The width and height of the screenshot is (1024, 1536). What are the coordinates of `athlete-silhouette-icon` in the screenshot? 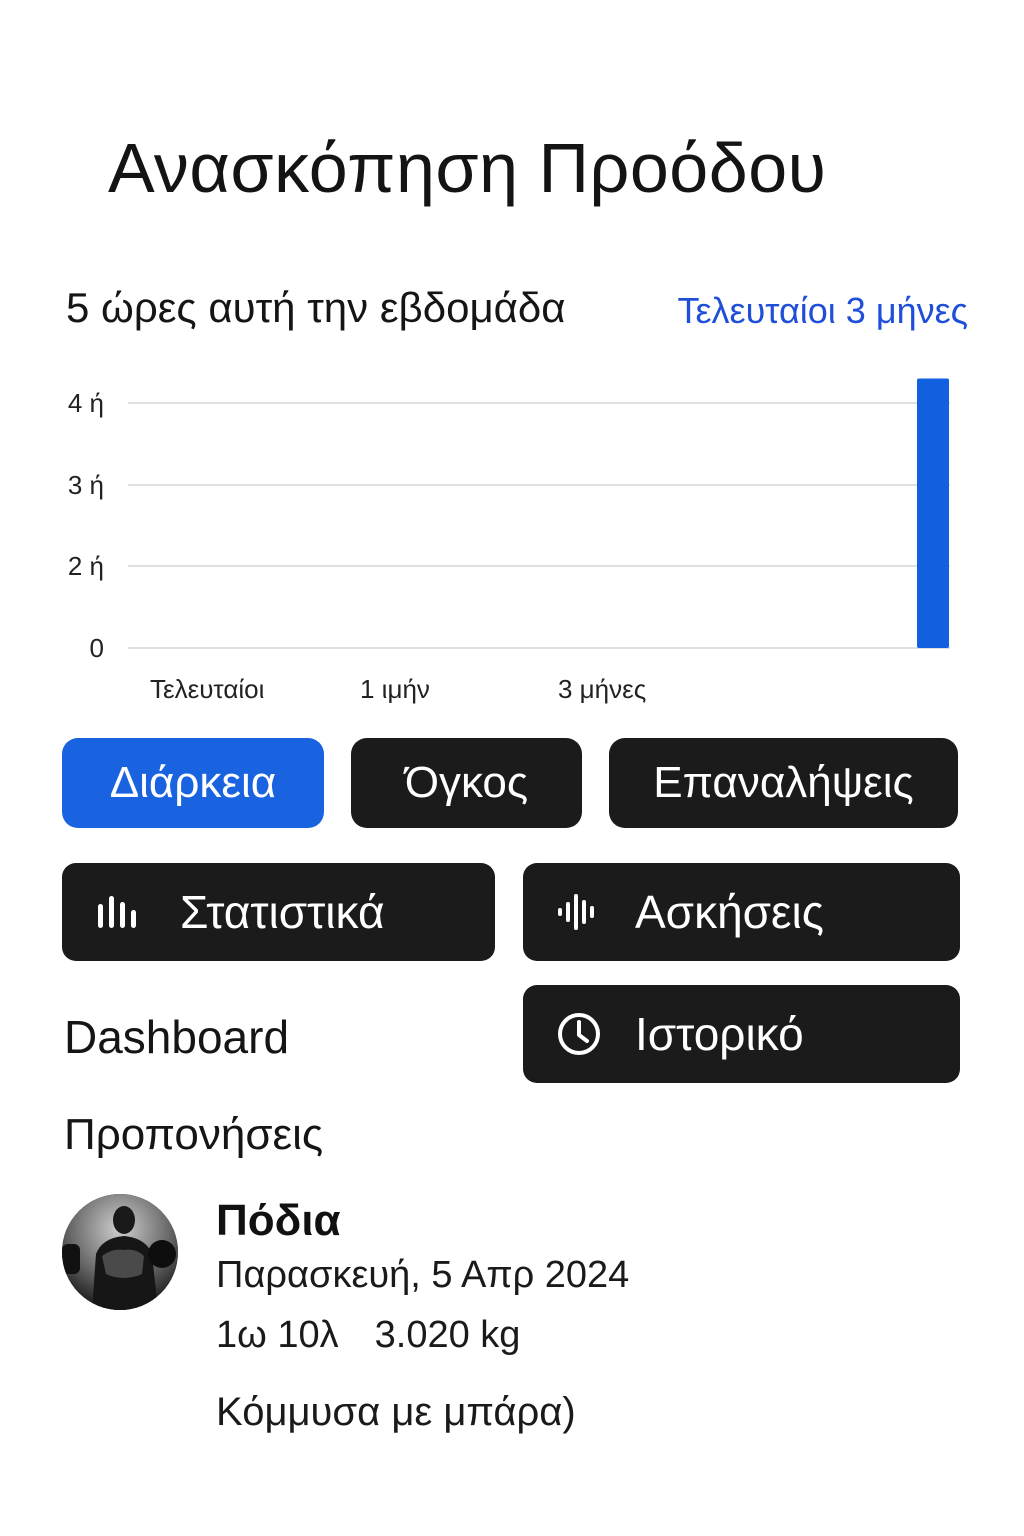 It's located at (120, 1252).